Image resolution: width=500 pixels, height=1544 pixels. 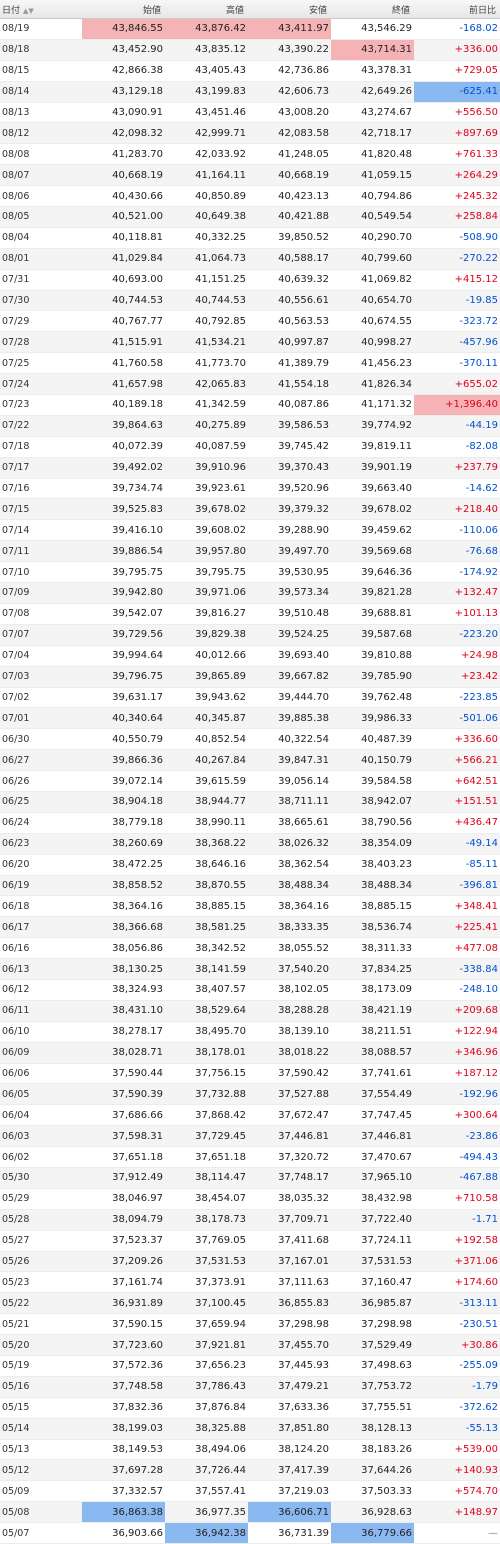 What do you see at coordinates (41, 1053) in the screenshot?
I see `cell-date: 06/09` at bounding box center [41, 1053].